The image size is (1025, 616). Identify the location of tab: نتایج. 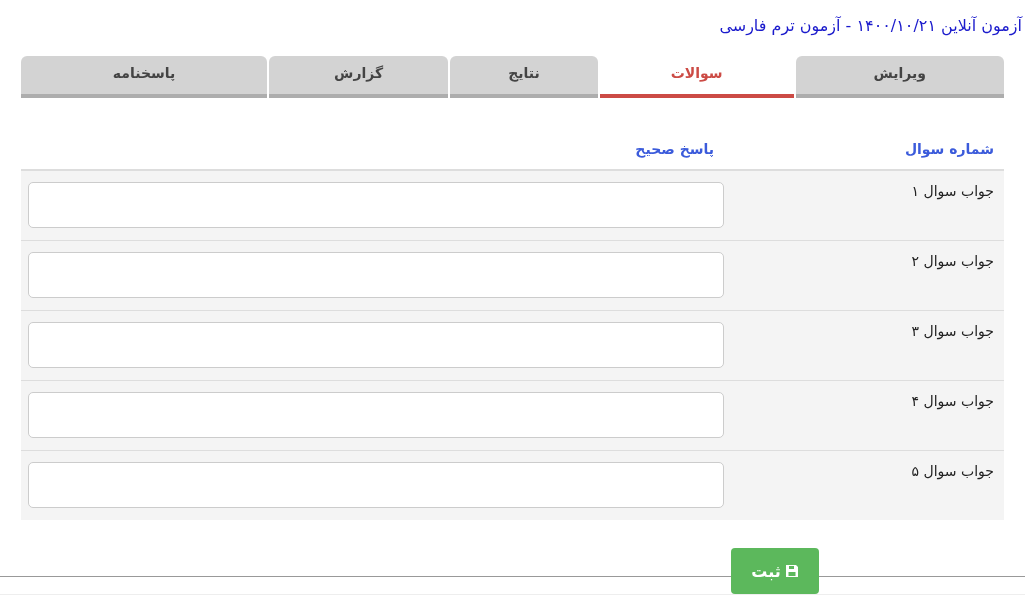
(523, 77).